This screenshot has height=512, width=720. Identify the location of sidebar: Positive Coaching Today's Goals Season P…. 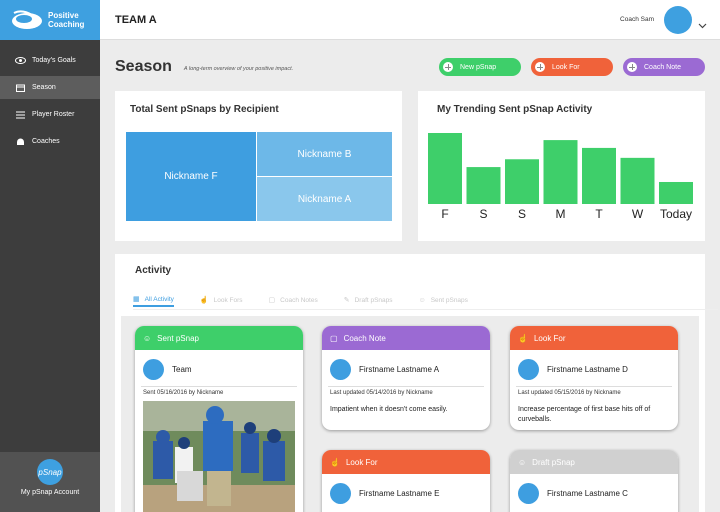
(50, 256).